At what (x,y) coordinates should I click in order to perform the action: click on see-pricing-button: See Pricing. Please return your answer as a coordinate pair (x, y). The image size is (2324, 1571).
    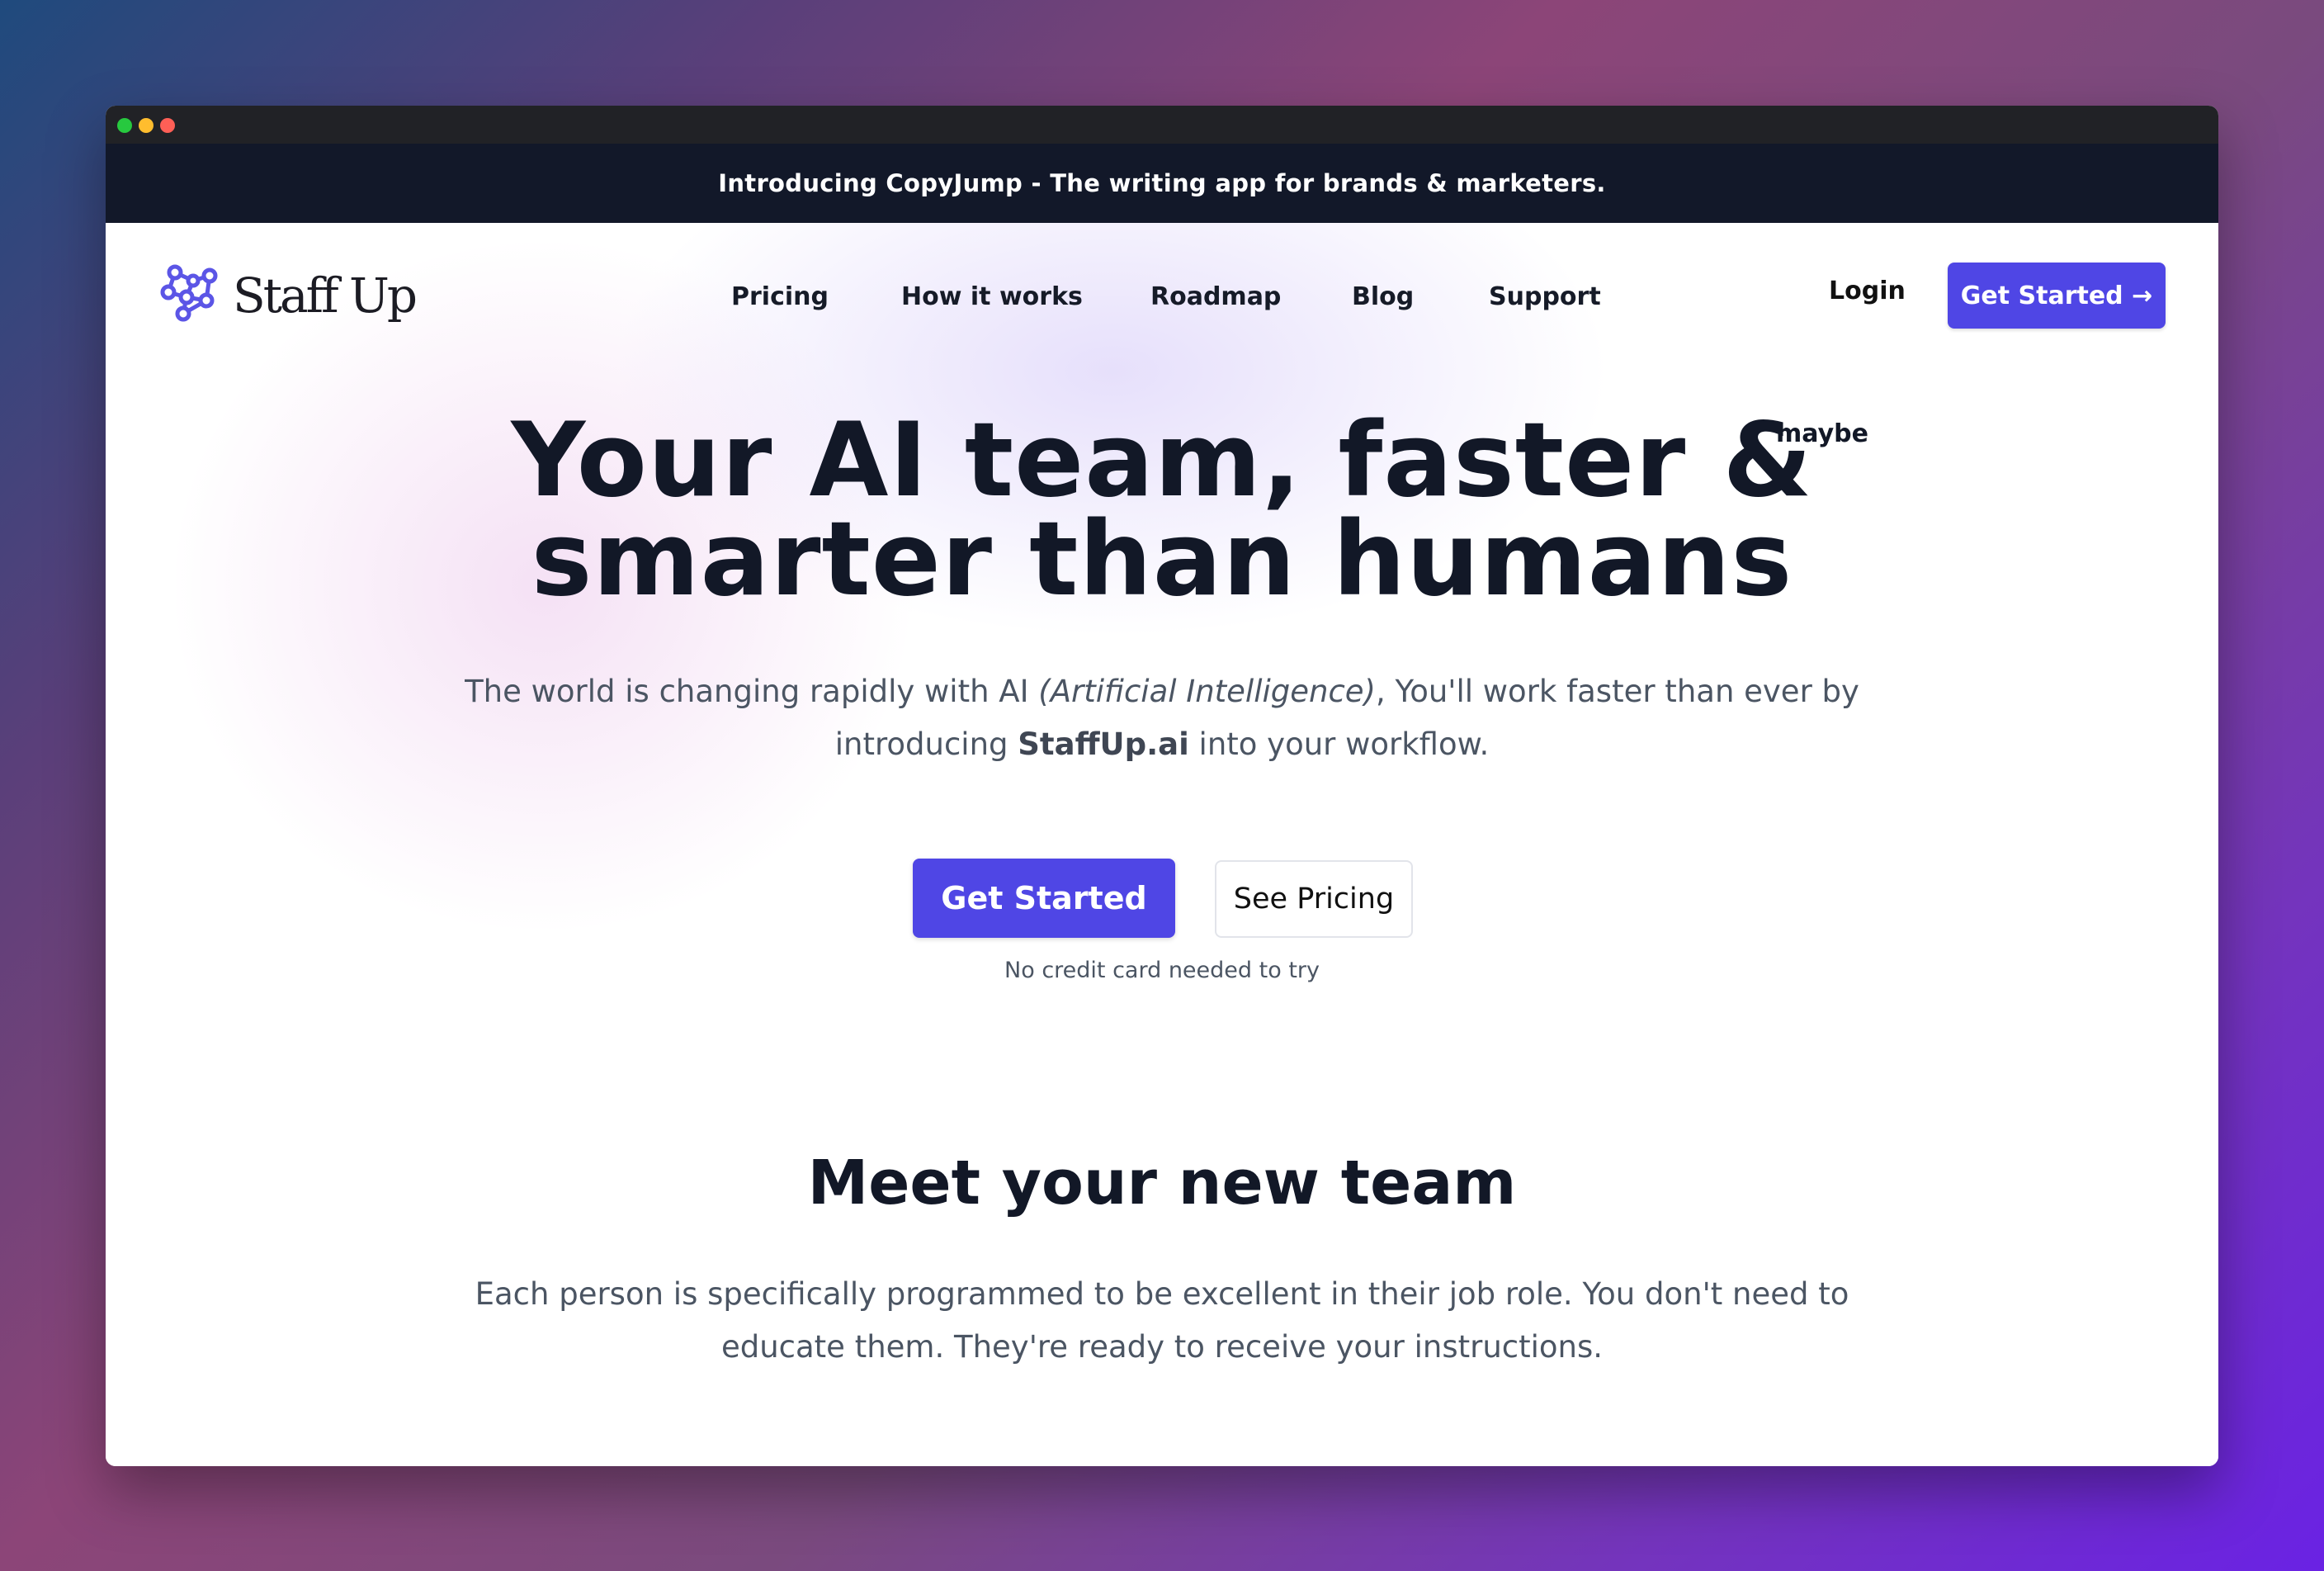
    Looking at the image, I should click on (1314, 899).